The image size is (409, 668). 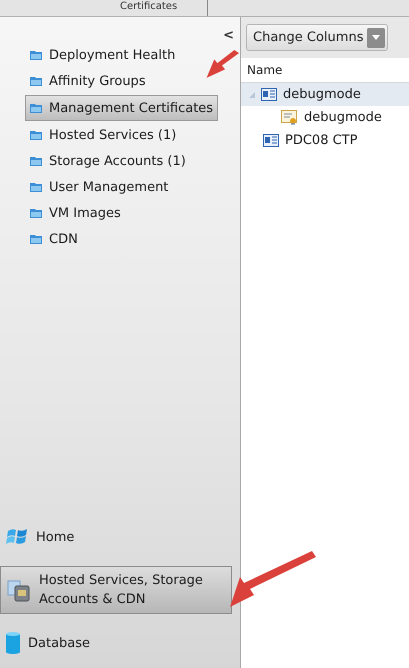 I want to click on sidebar-item: Affinity Groups, so click(x=88, y=81).